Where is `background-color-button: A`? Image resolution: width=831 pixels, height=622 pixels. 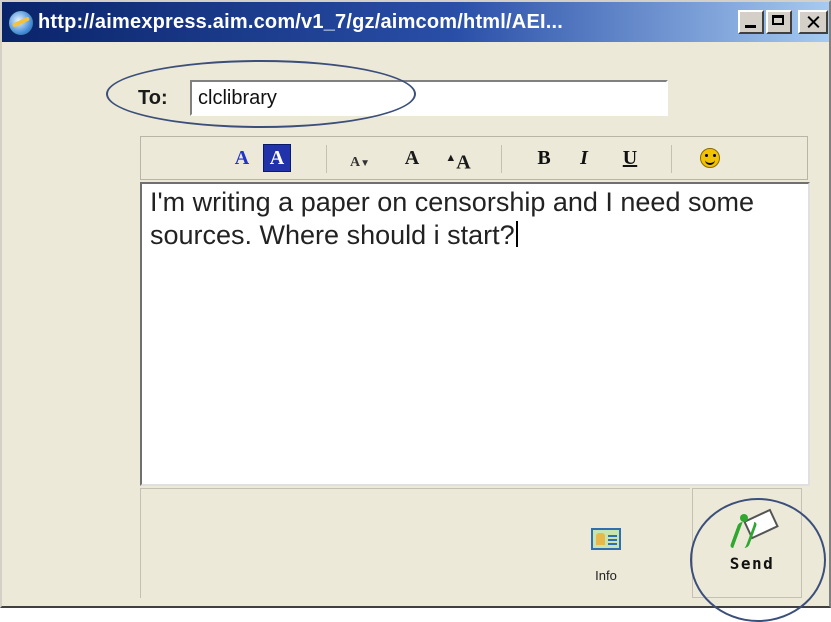
background-color-button: A is located at coordinates (277, 158).